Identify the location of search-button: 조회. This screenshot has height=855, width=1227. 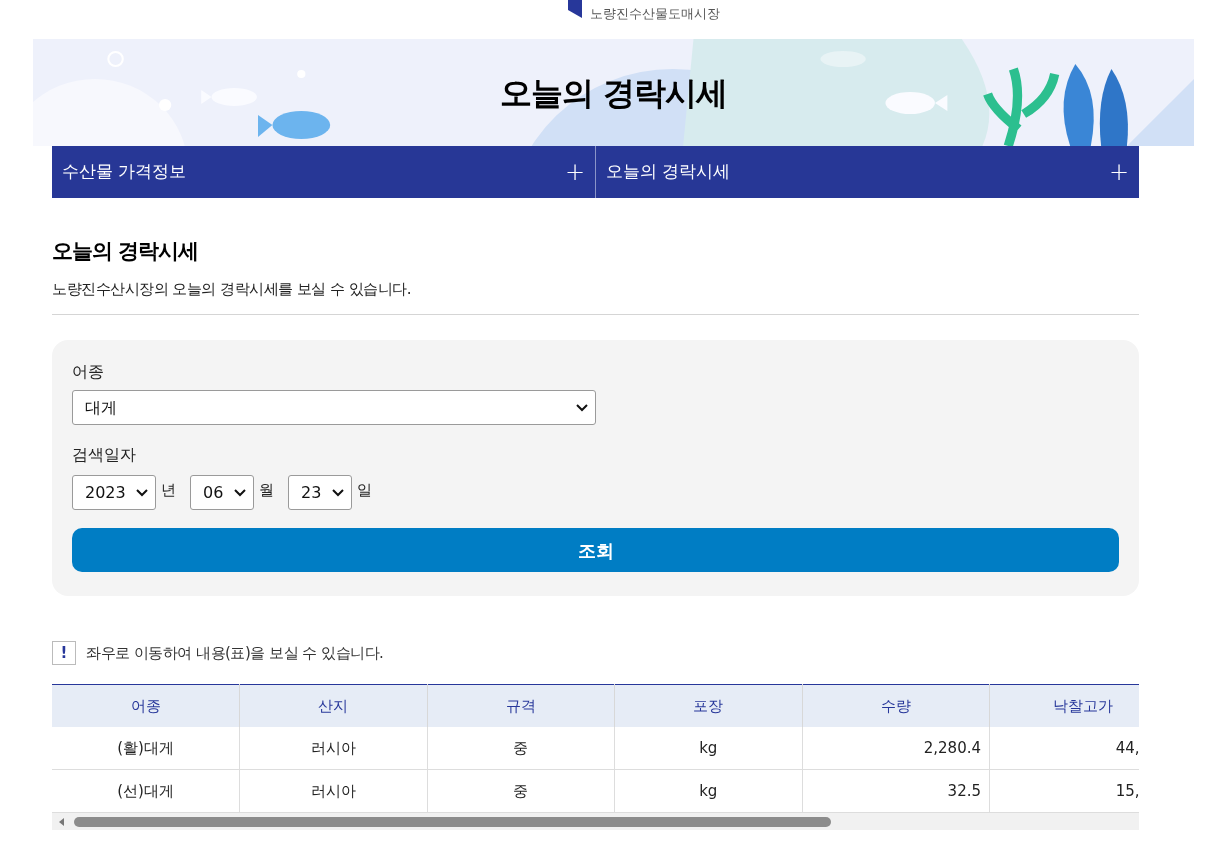
(595, 550).